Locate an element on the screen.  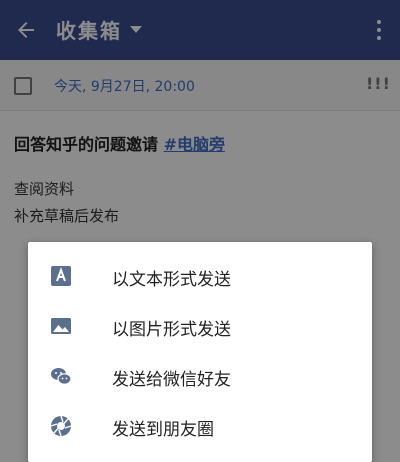
wechat-icon is located at coordinates (61, 376).